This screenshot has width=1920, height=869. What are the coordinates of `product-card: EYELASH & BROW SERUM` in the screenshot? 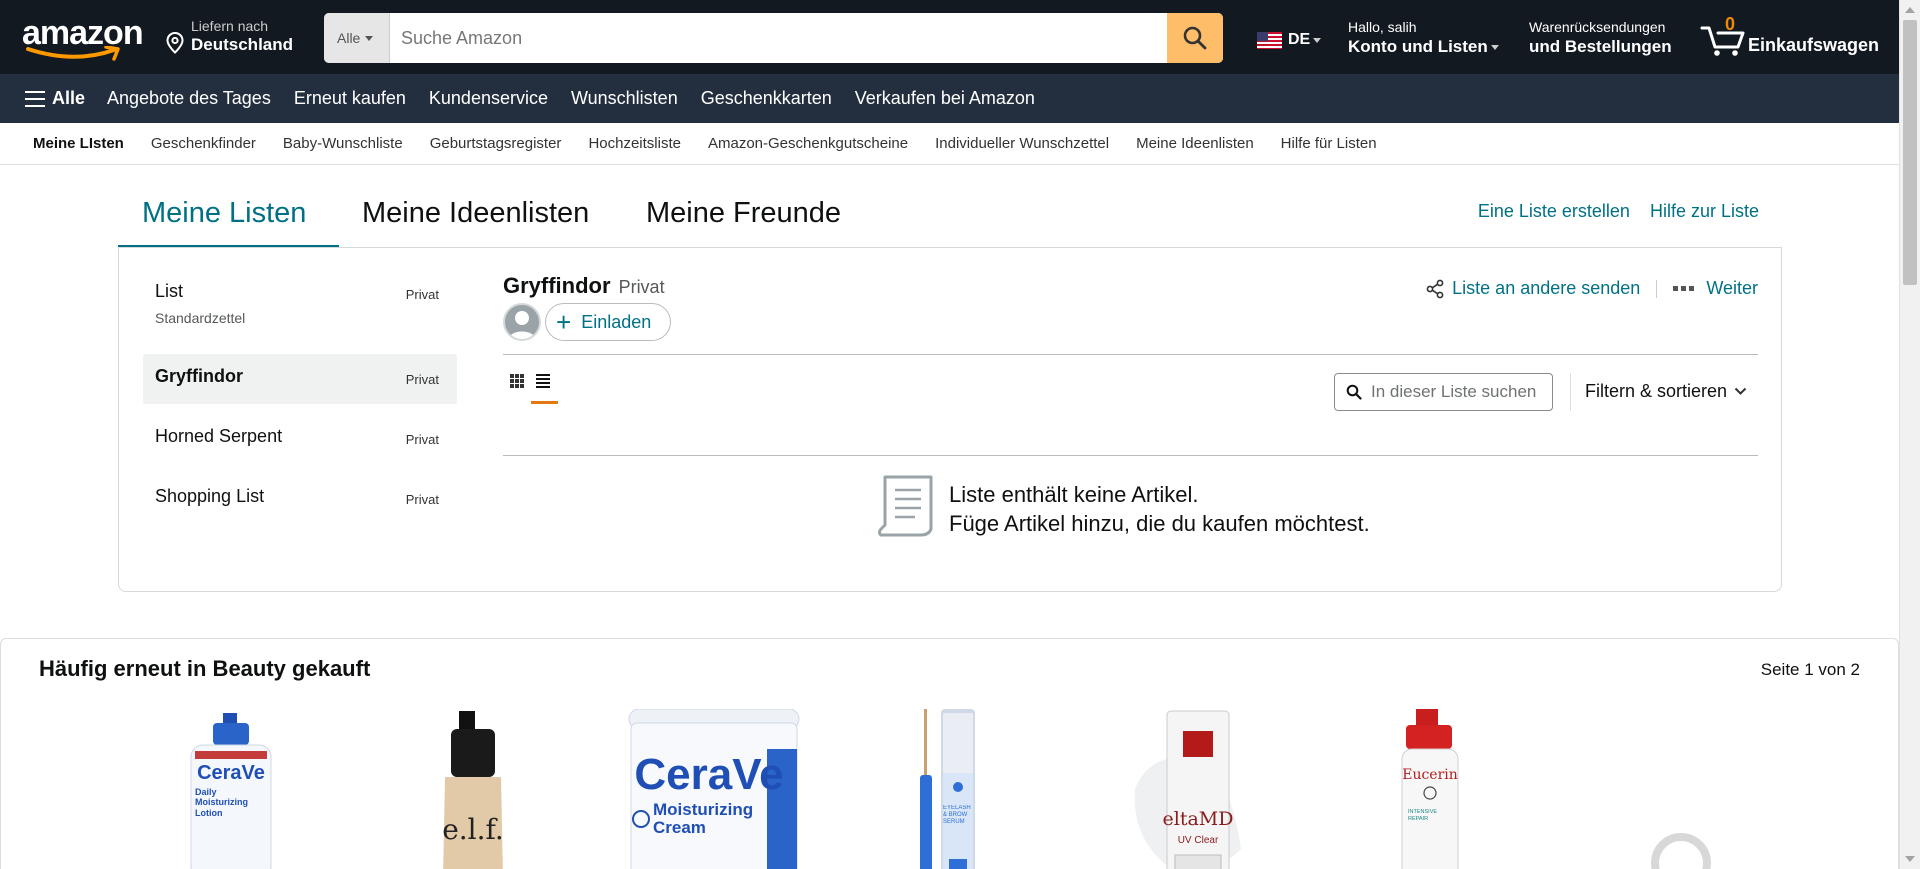 It's located at (951, 789).